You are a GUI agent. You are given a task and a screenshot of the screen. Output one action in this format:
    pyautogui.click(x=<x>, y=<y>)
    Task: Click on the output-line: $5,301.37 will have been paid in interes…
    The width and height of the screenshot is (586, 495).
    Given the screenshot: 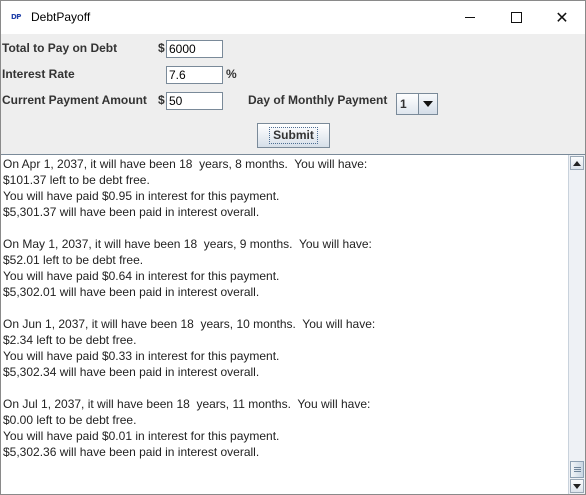 What is the action you would take?
    pyautogui.click(x=131, y=212)
    